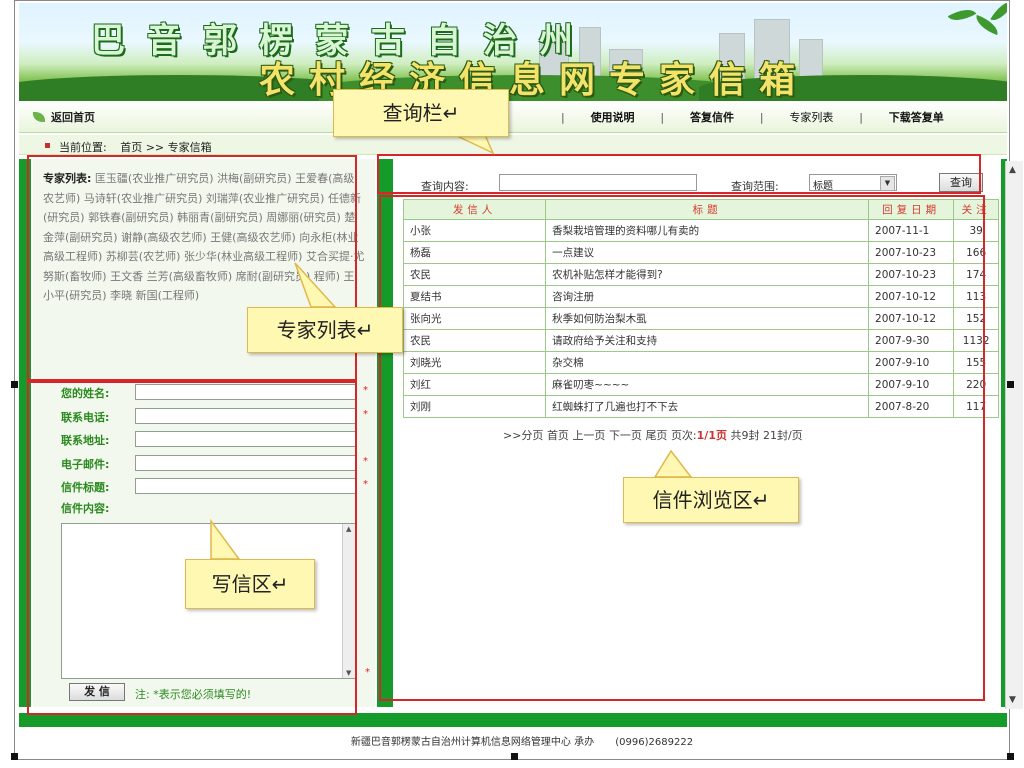 The image size is (1024, 768). I want to click on callout-expert-list: 专家列表↵, so click(325, 330).